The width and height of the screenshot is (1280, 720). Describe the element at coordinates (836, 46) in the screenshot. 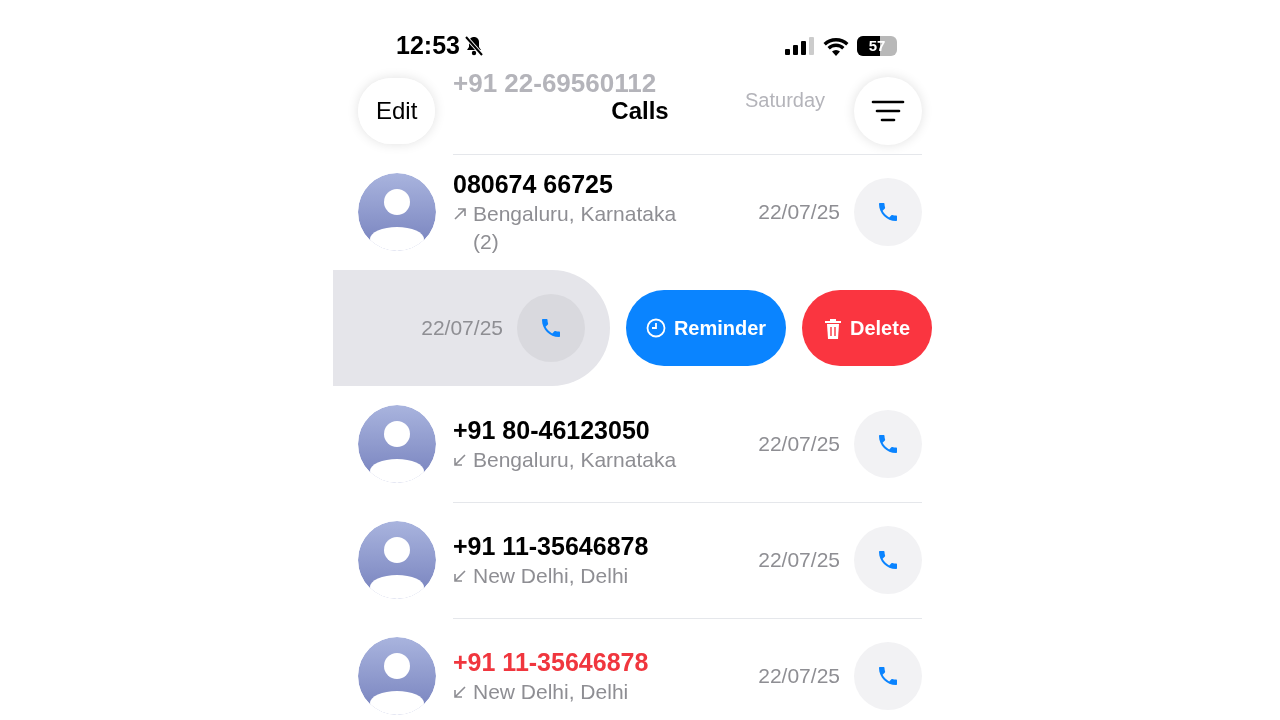

I see `wifi-icon` at that location.